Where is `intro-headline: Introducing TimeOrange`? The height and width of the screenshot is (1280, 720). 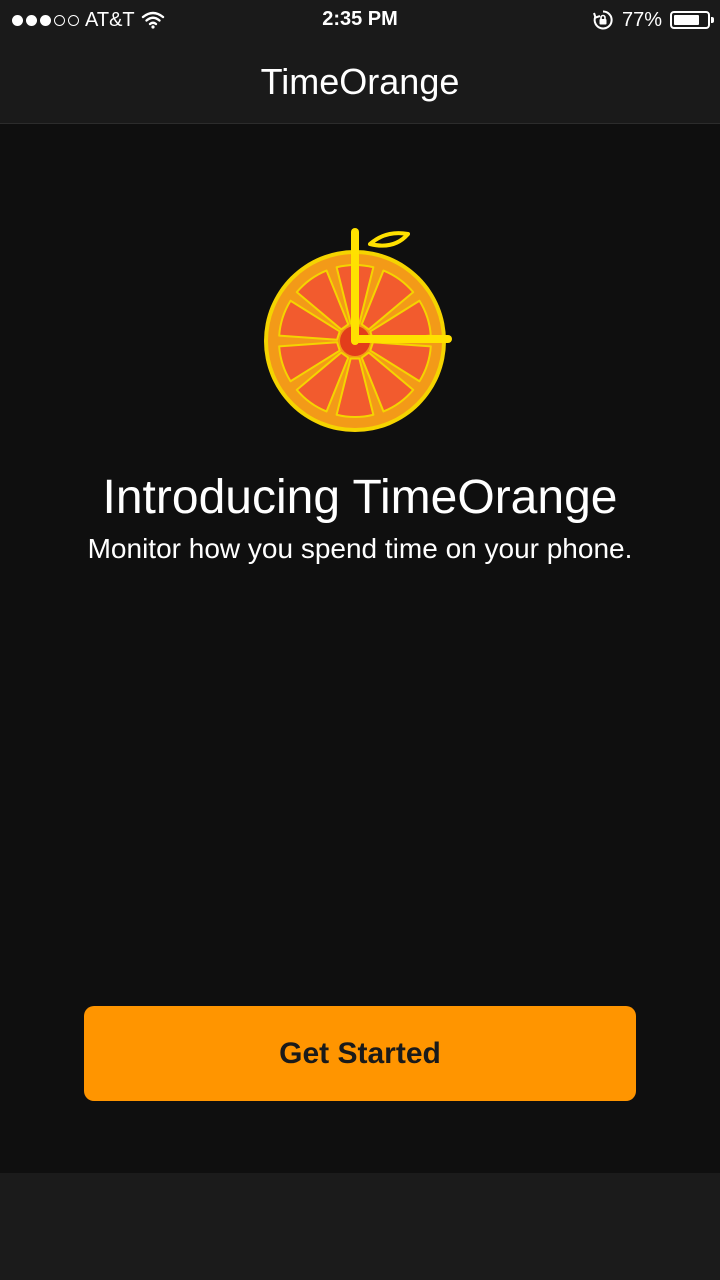 intro-headline: Introducing TimeOrange is located at coordinates (360, 497).